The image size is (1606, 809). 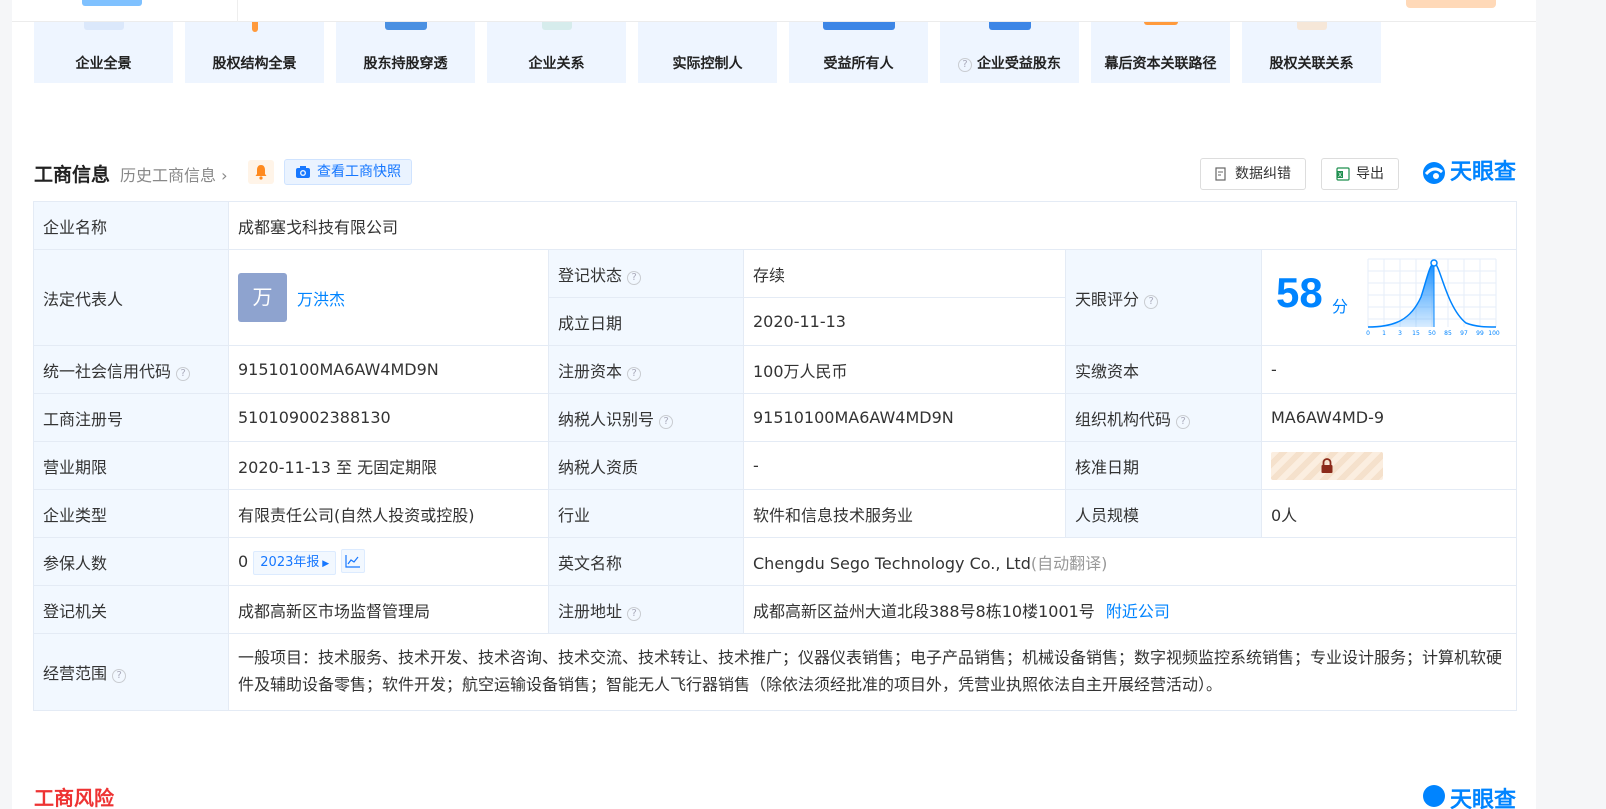 I want to click on taxpayer-id-label-text: 纳税人识别号, so click(x=606, y=419).